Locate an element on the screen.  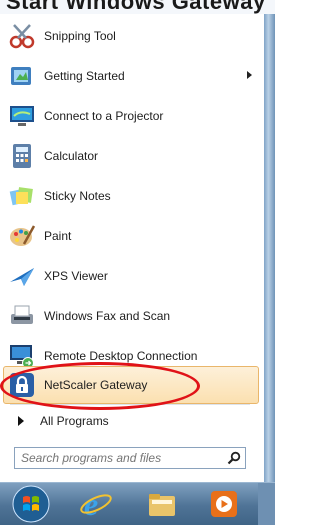
lock-icon is located at coordinates (22, 385).